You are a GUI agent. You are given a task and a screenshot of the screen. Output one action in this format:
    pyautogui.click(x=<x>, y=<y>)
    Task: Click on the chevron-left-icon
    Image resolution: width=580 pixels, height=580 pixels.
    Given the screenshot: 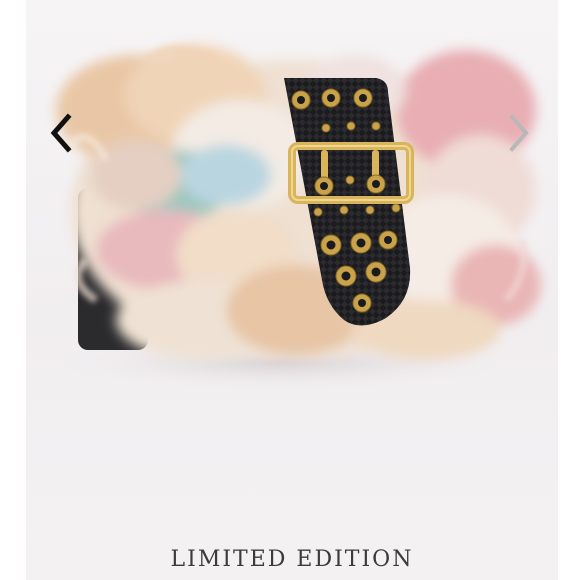 What is the action you would take?
    pyautogui.click(x=61, y=133)
    